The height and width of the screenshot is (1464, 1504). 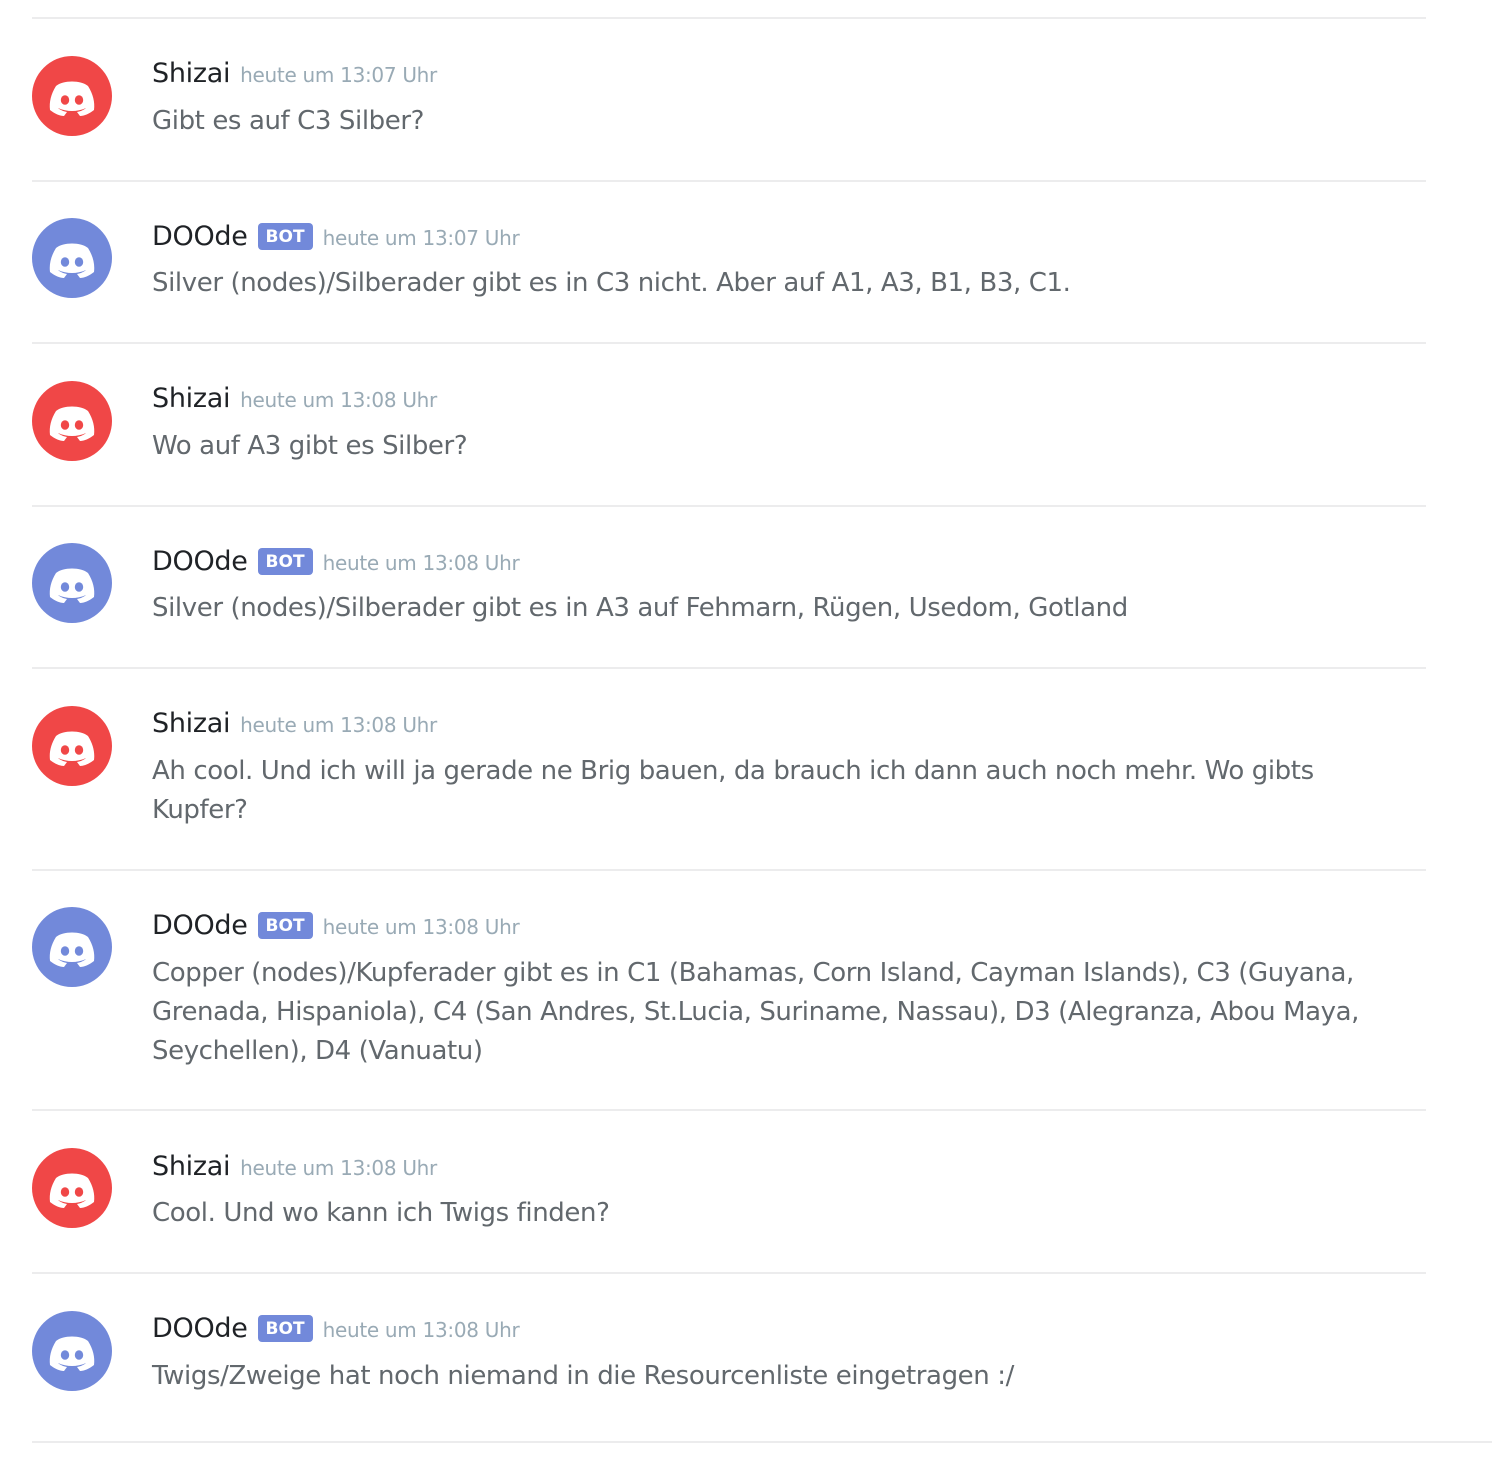 I want to click on message-content: Cool. Und wo kann ich Twigs finden?, so click(x=381, y=1213).